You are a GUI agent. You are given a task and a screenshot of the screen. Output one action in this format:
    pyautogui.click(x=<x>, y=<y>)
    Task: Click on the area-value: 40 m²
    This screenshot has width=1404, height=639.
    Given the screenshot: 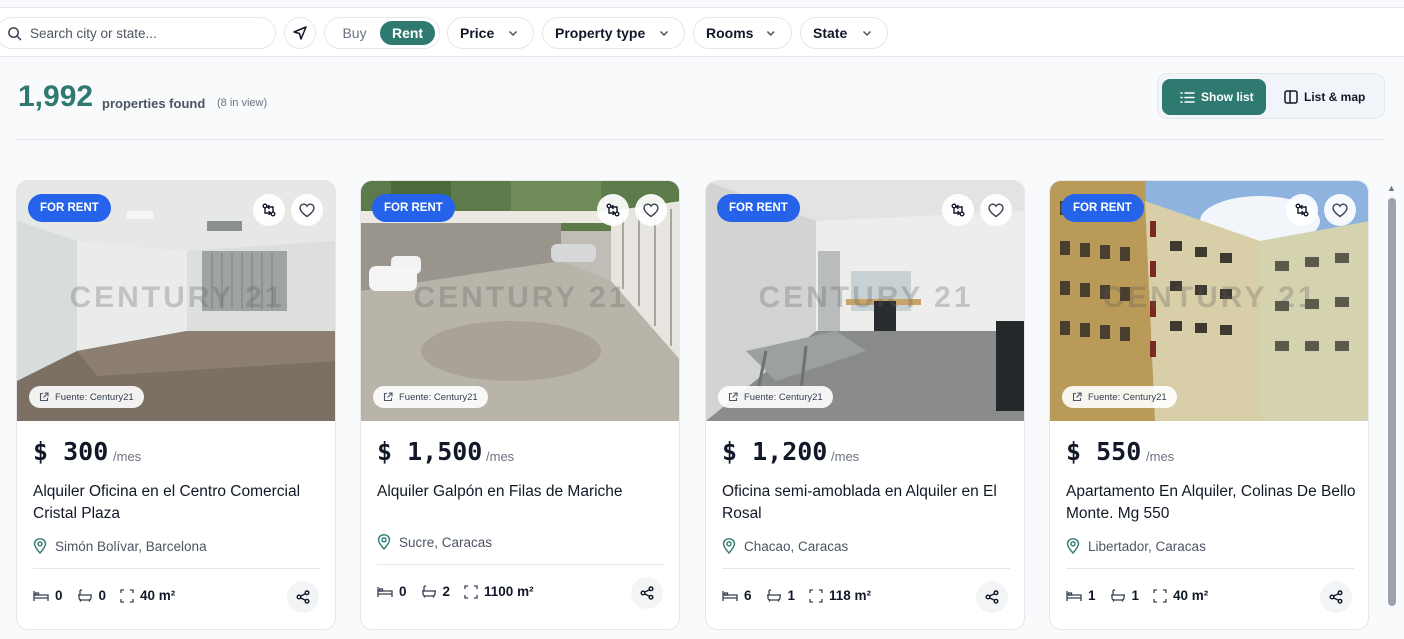 What is the action you would take?
    pyautogui.click(x=1191, y=595)
    